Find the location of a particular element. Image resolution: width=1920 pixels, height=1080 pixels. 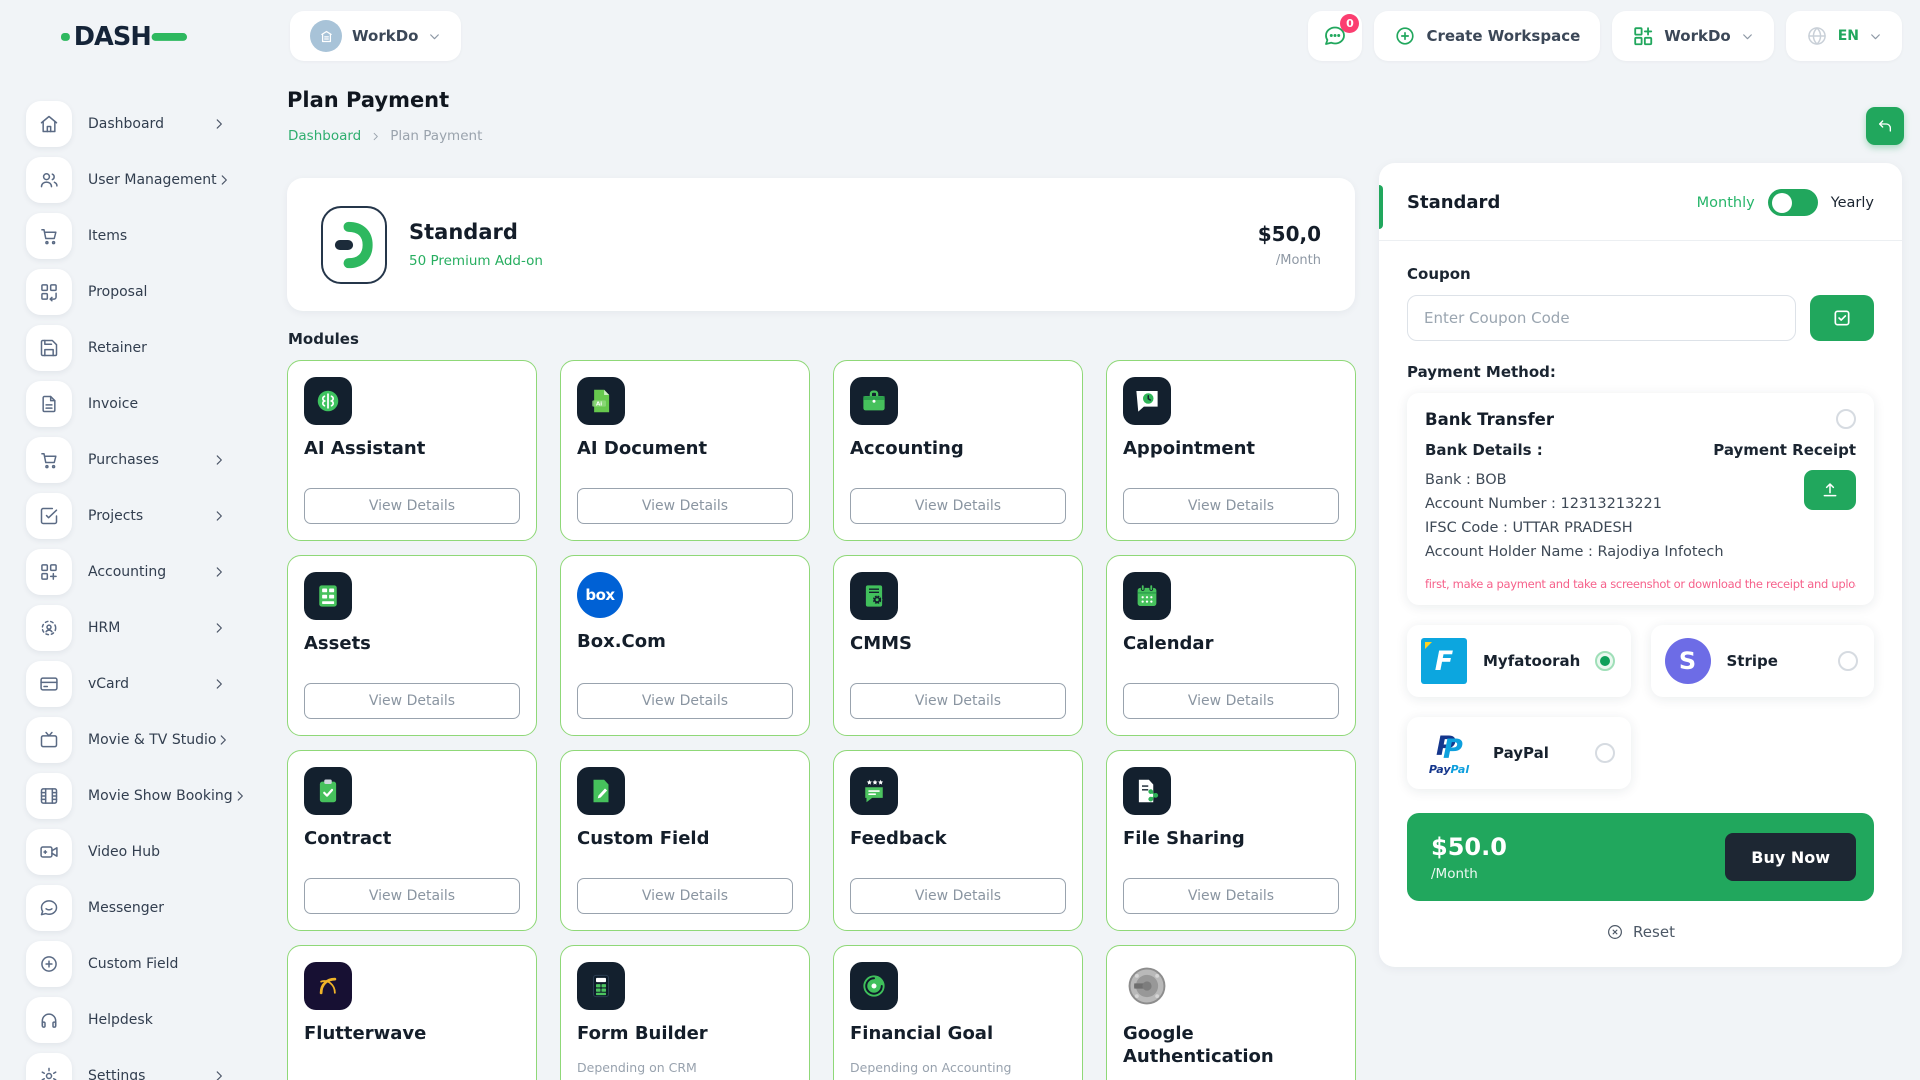

sidebar-item-label: Purchases is located at coordinates (123, 460).